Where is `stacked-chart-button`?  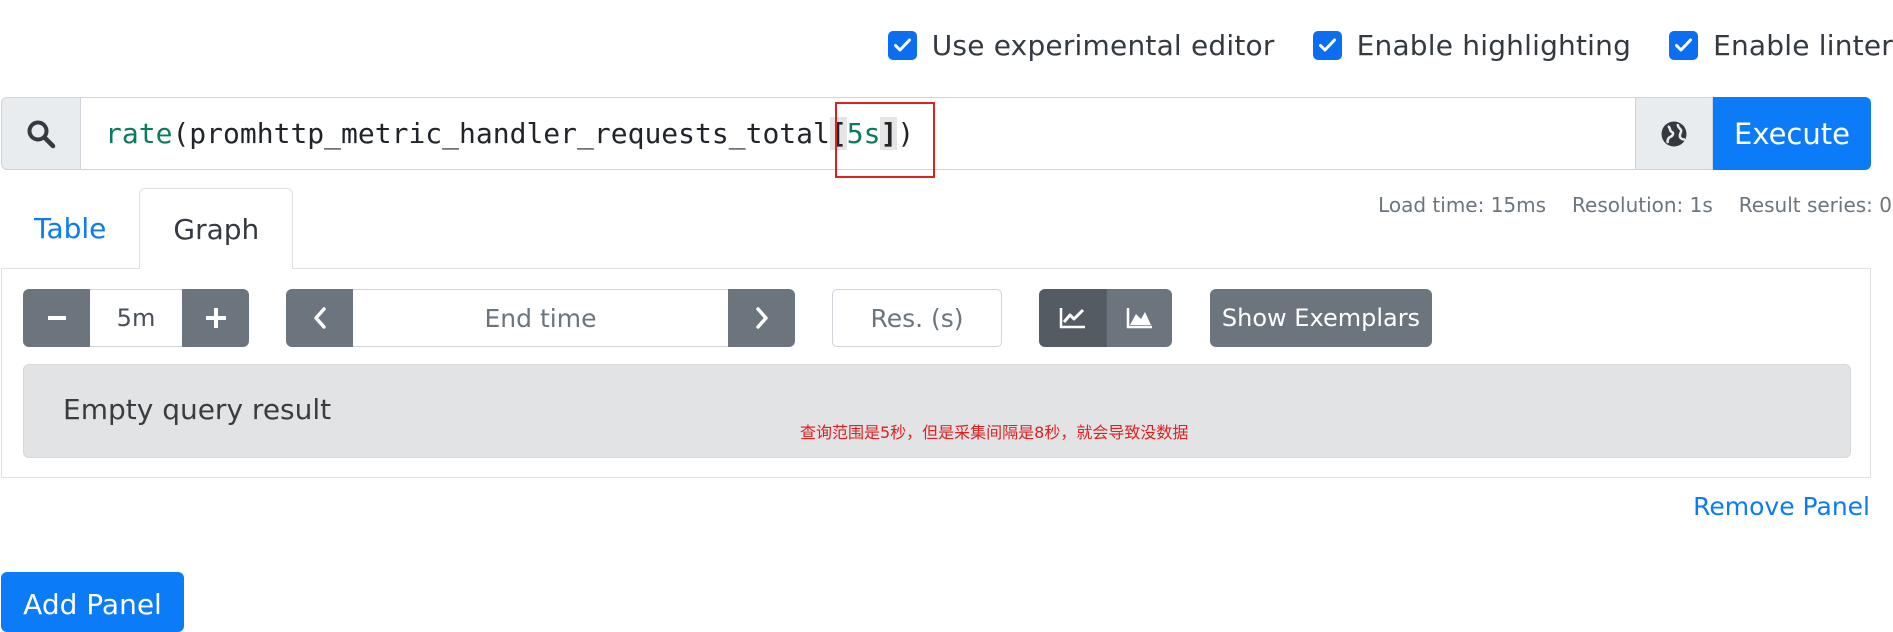 stacked-chart-button is located at coordinates (1139, 318).